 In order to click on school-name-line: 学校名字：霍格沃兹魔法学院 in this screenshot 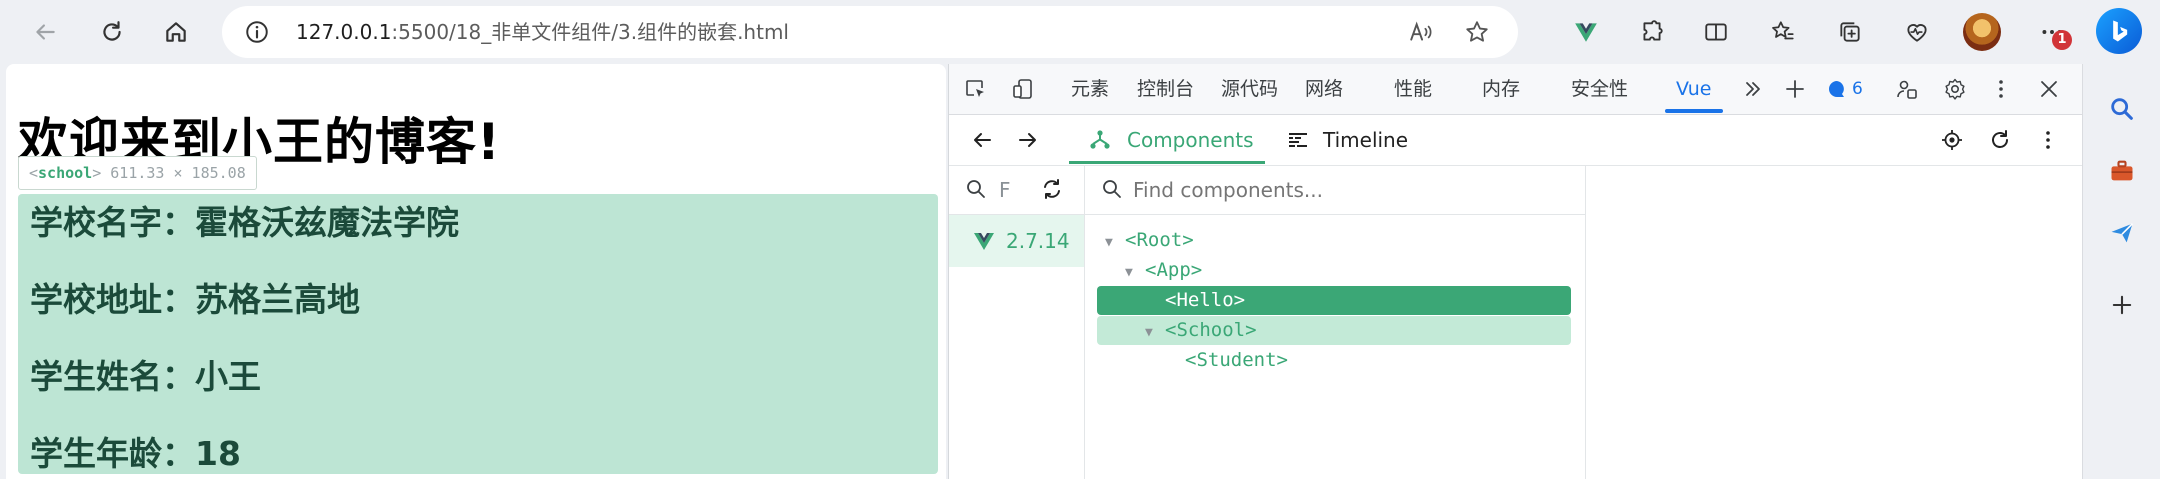, I will do `click(244, 222)`.